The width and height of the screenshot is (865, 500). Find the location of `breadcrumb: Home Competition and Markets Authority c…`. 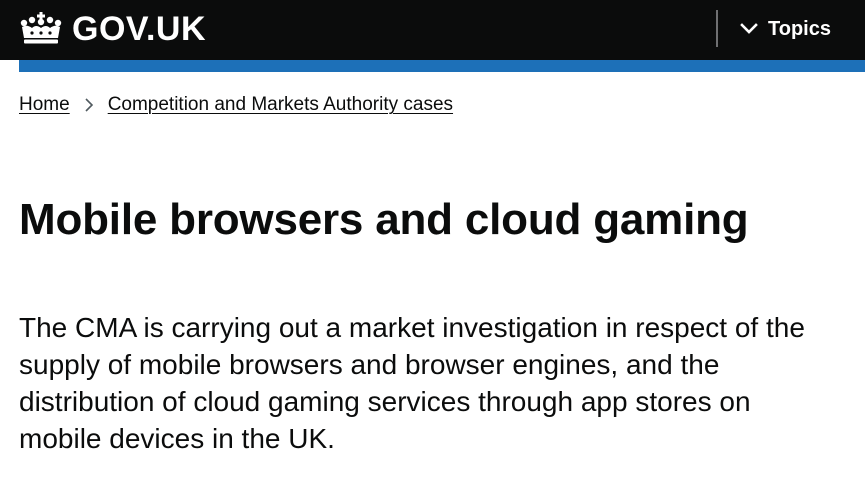

breadcrumb: Home Competition and Markets Authority c… is located at coordinates (236, 105).